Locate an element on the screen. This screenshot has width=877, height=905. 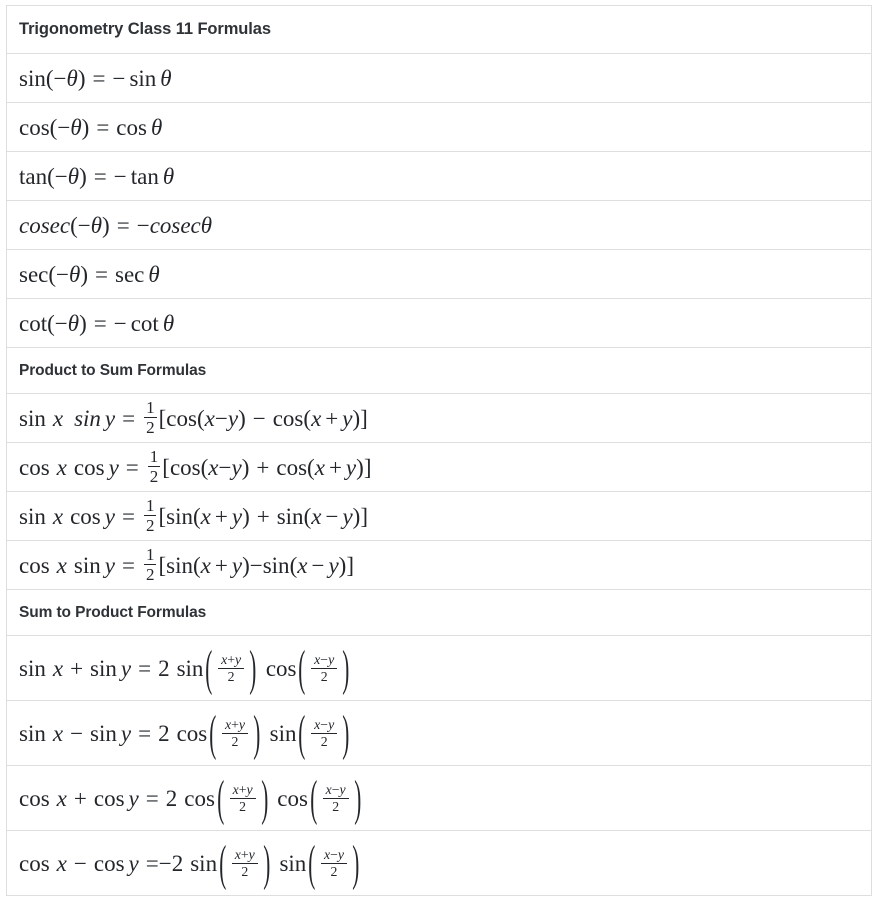
formula-cos-minus-cos: cos x − cos y = −2 sin(x+y 2) sin(x−y 2) is located at coordinates (445, 862).